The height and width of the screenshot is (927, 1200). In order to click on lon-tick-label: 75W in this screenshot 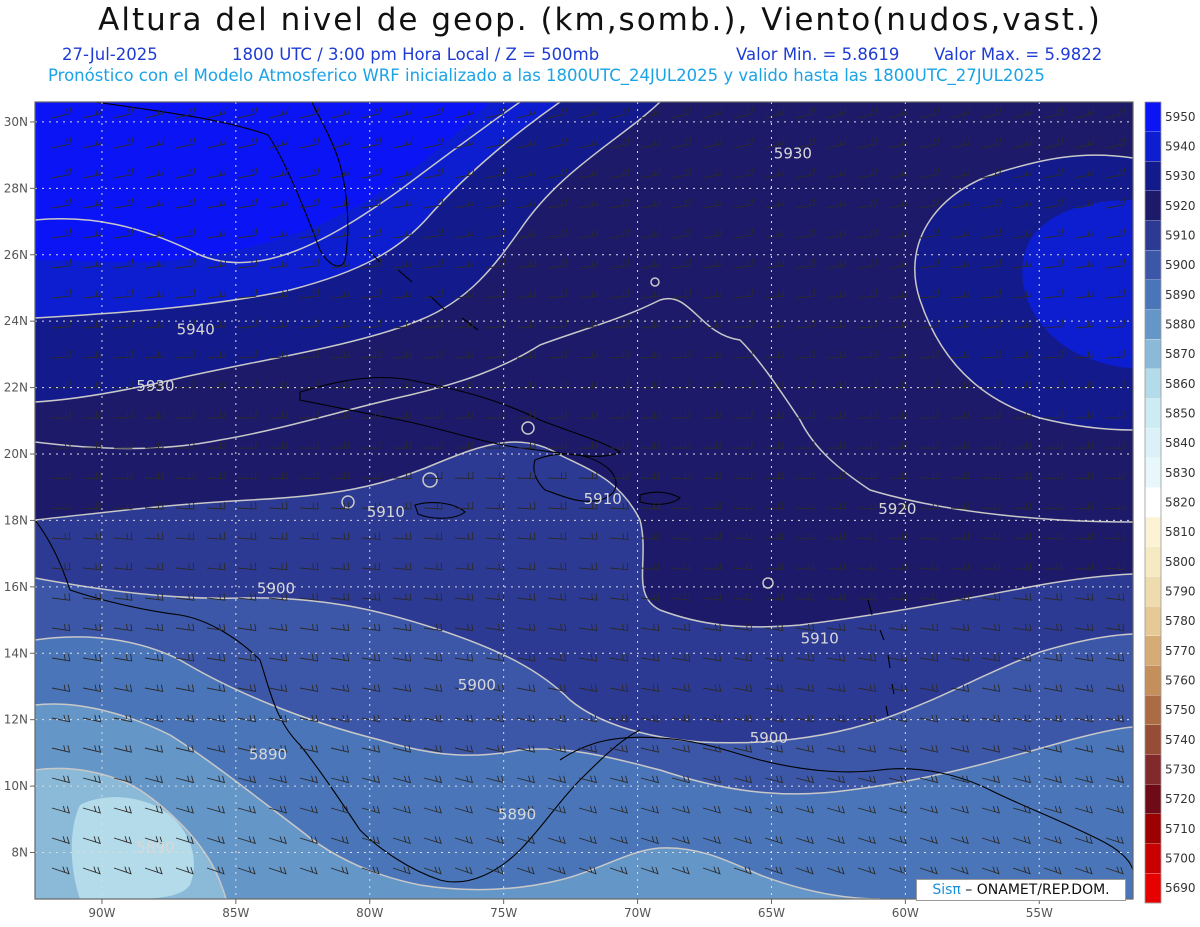, I will do `click(503, 913)`.